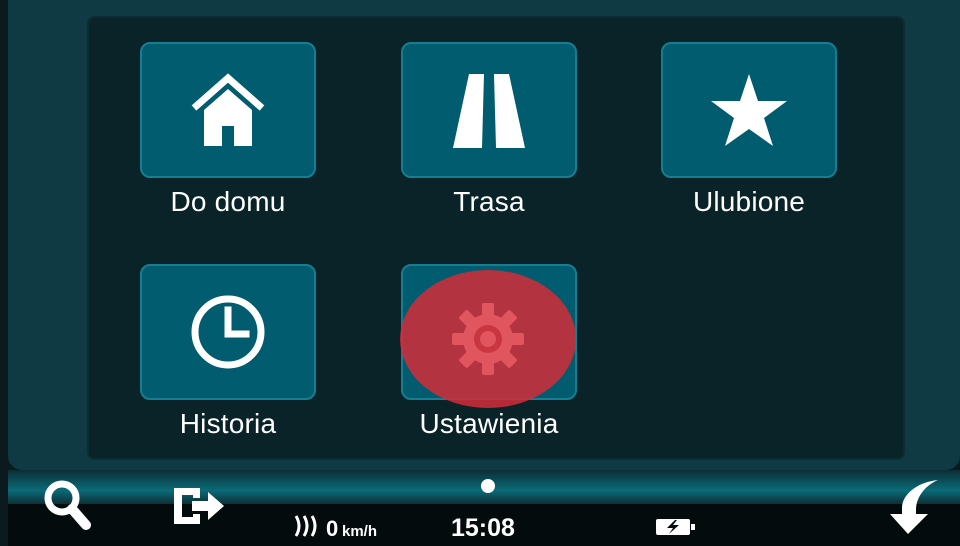 This screenshot has width=960, height=546. Describe the element at coordinates (489, 423) in the screenshot. I see `ustawienia-label: Ustawienia` at that location.